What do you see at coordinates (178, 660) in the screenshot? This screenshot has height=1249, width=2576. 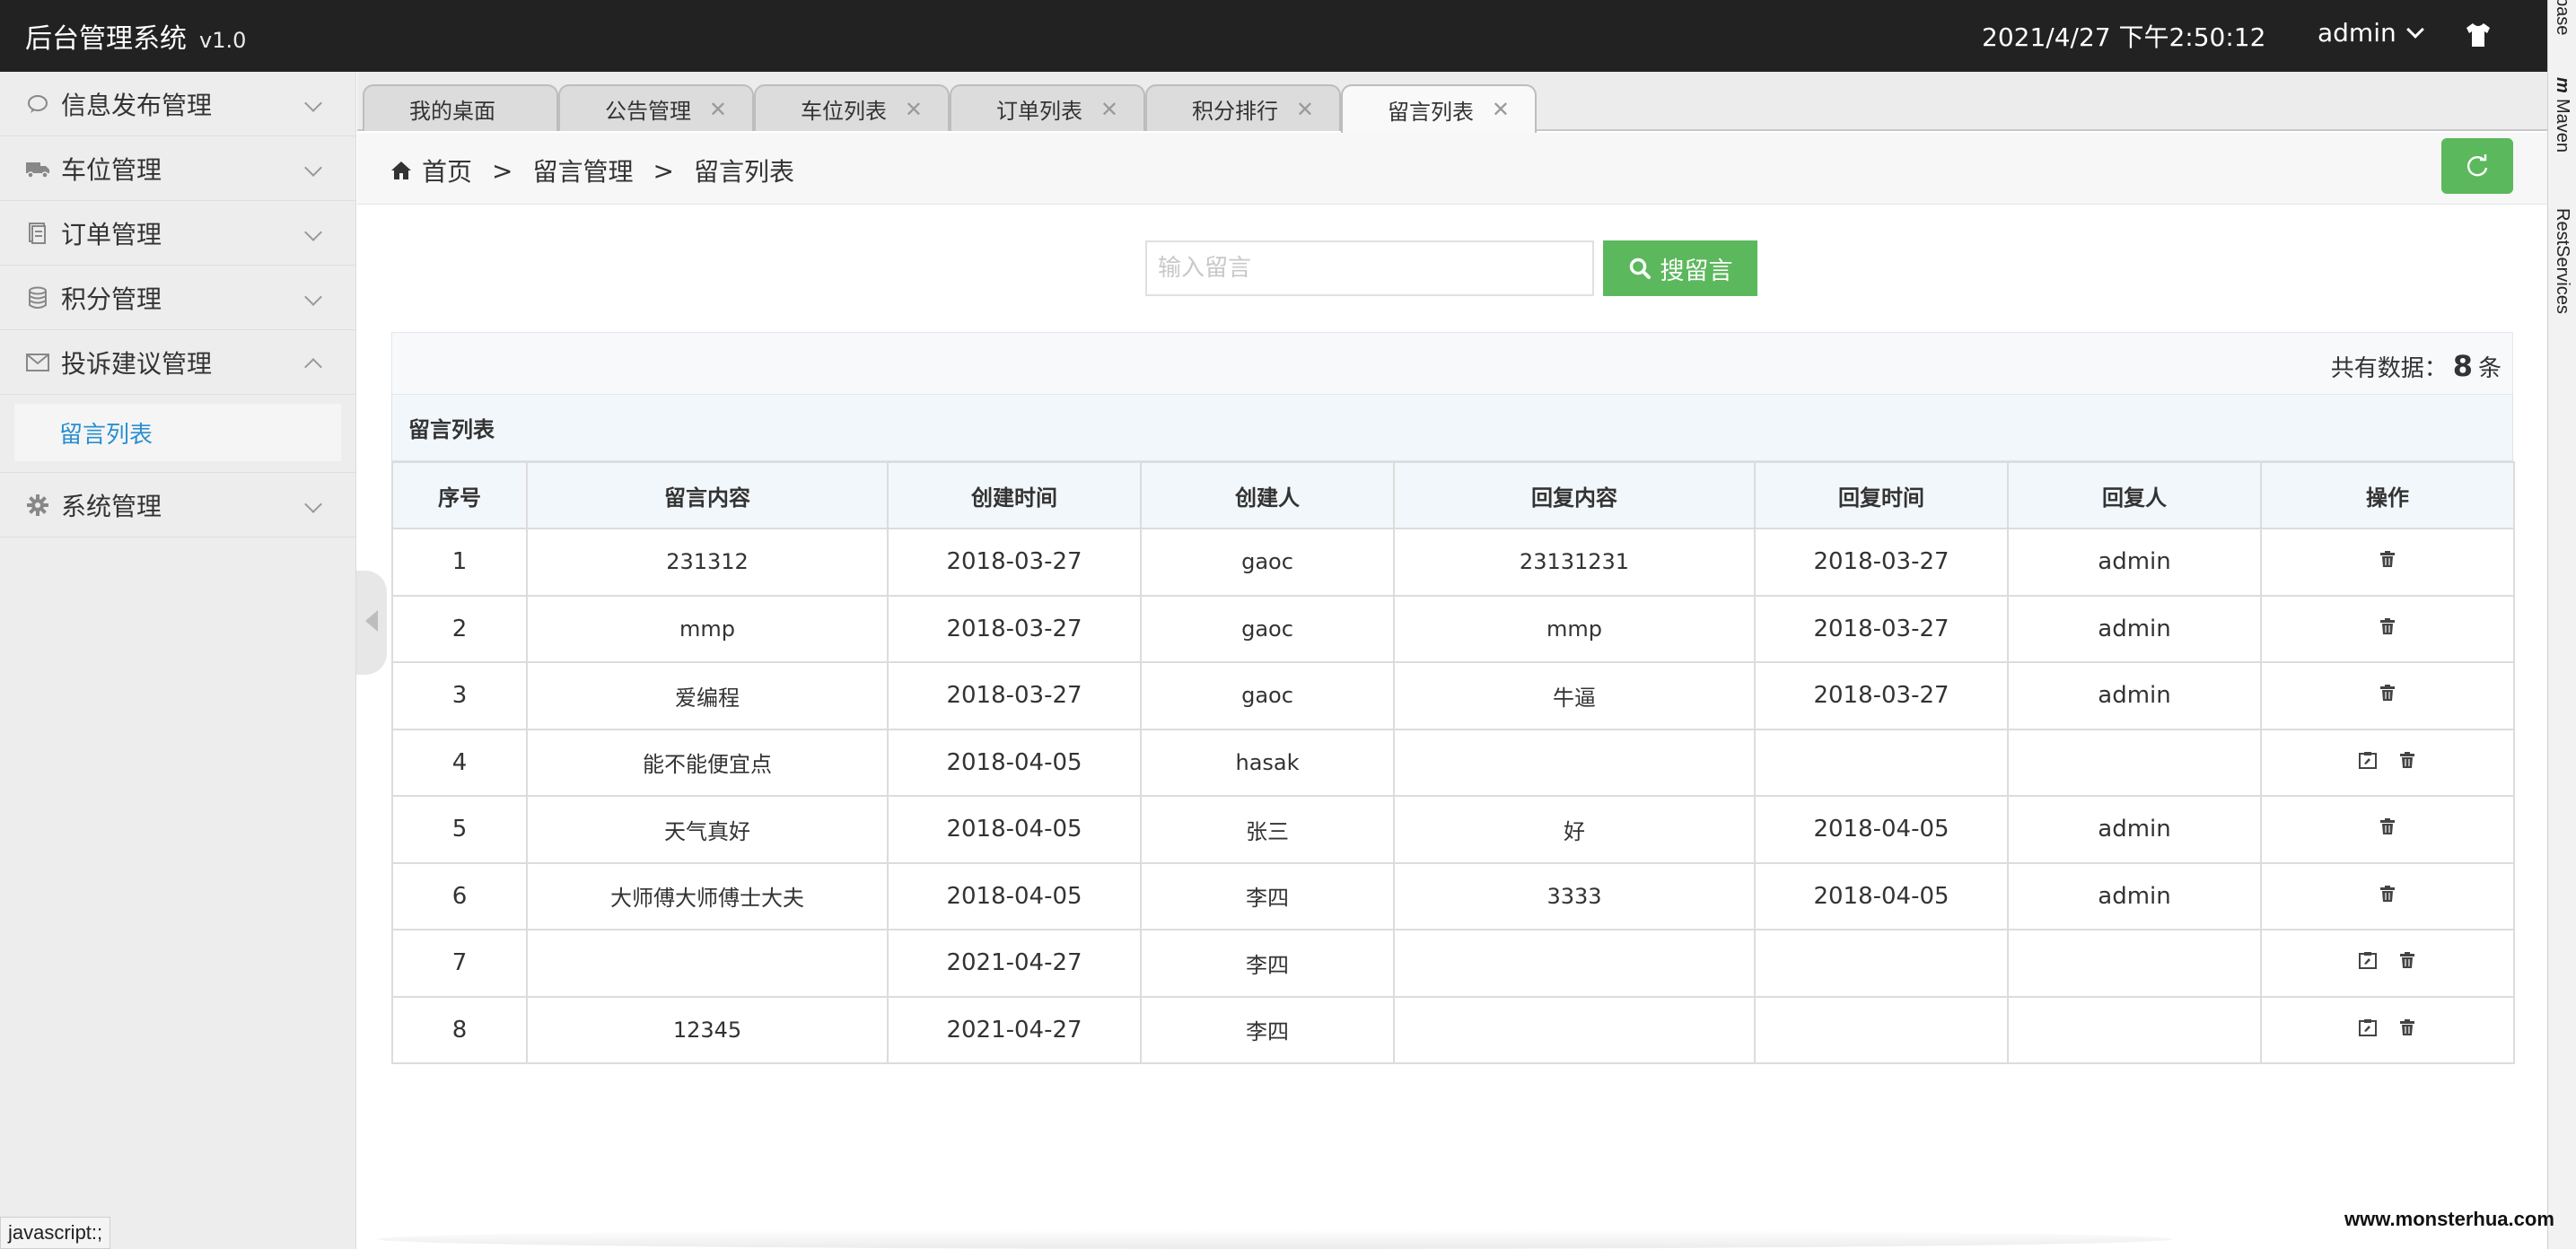 I see `sidebar: 信息发布管理 车位管理 订单管理 积分管理 投诉建议管理 留言列表 系统管理` at bounding box center [178, 660].